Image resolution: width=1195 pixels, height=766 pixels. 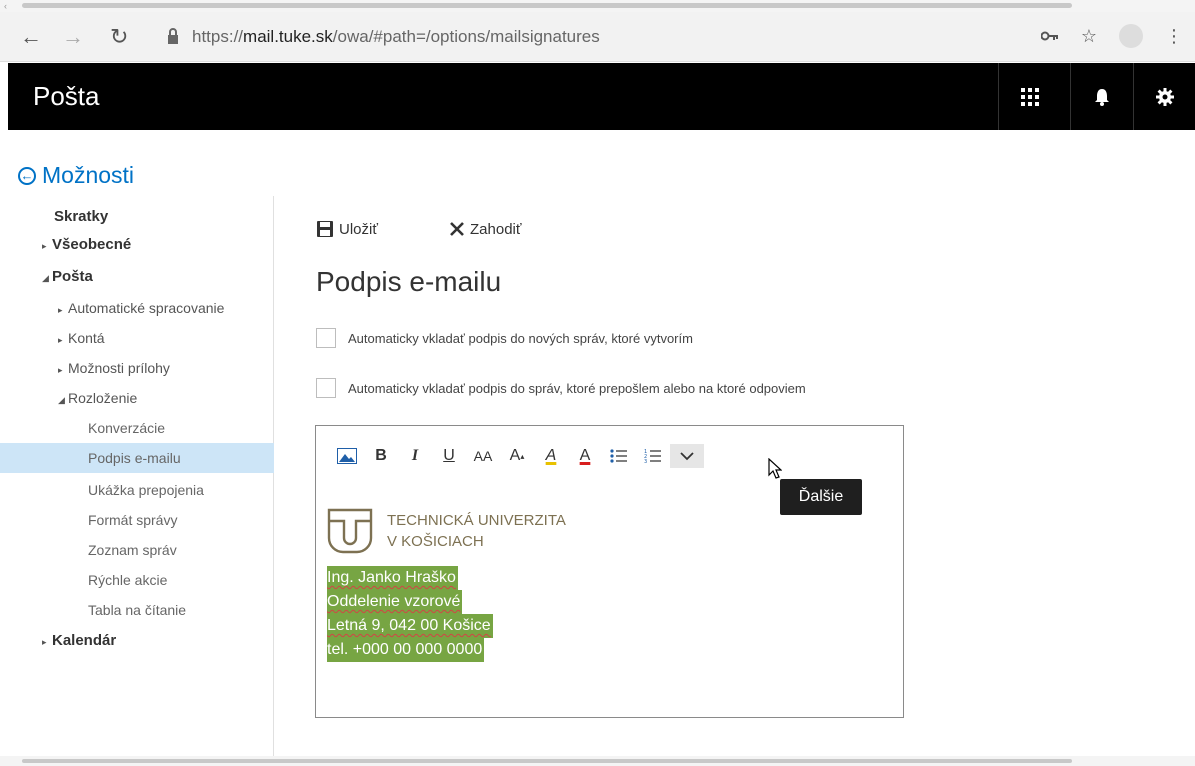 What do you see at coordinates (27, 175) in the screenshot?
I see `back-circle-icon: ←` at bounding box center [27, 175].